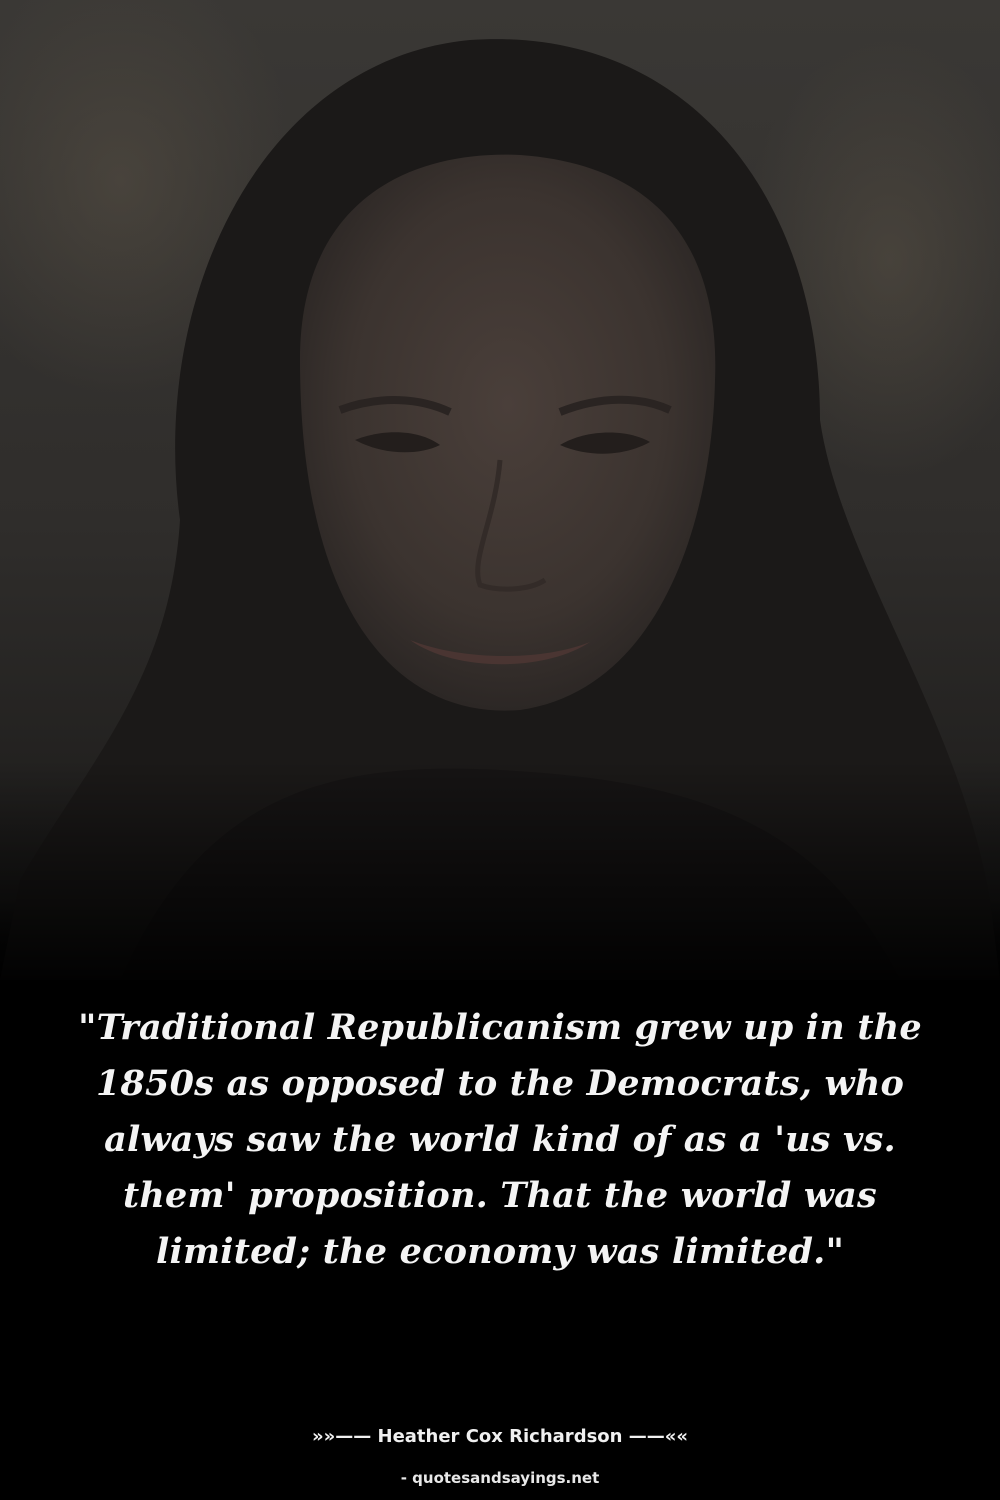  Describe the element at coordinates (500, 1478) in the screenshot. I see `source-watermark: - quotesandsayings.net` at that location.